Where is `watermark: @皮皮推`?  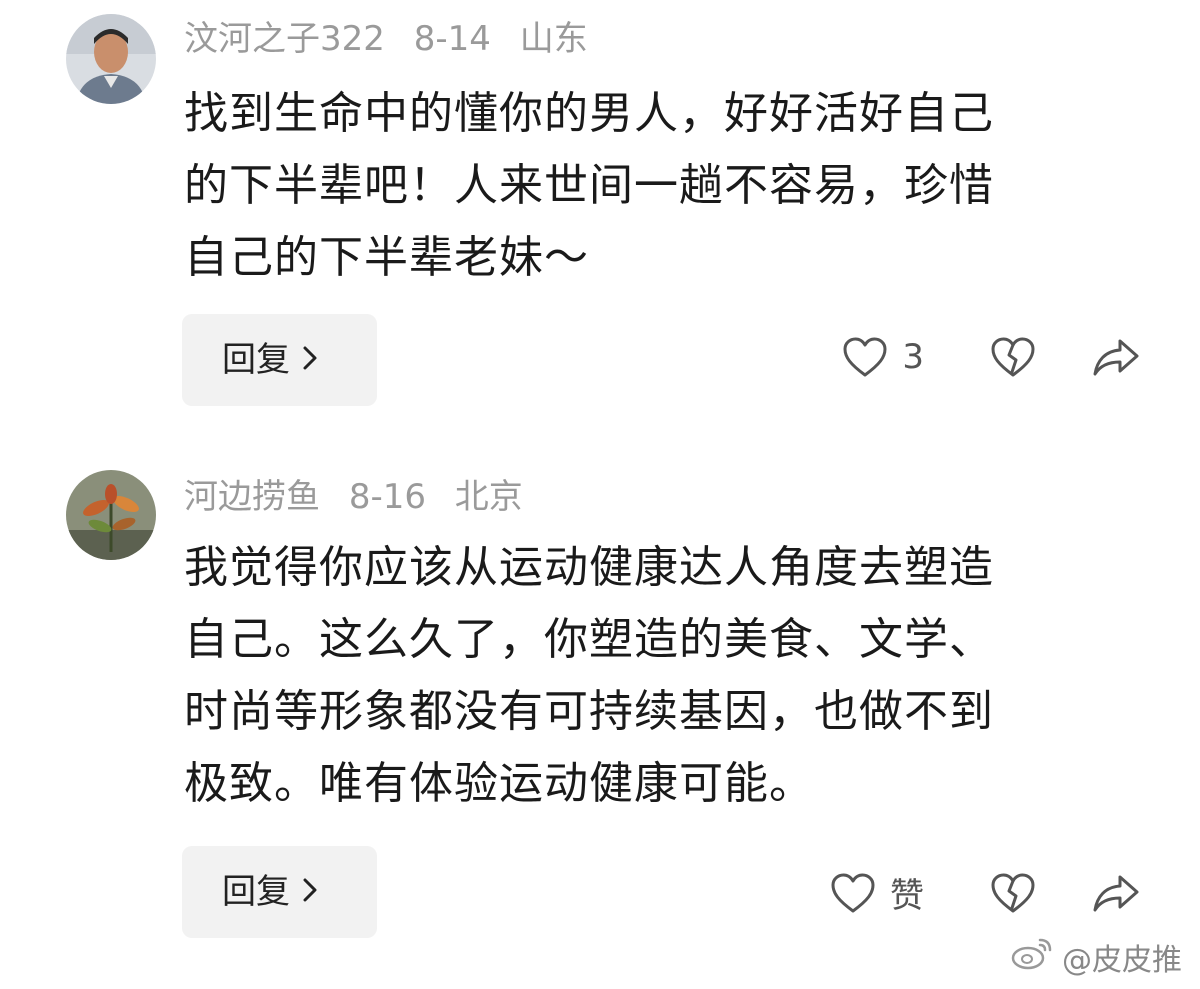
watermark: @皮皮推 is located at coordinates (1096, 957).